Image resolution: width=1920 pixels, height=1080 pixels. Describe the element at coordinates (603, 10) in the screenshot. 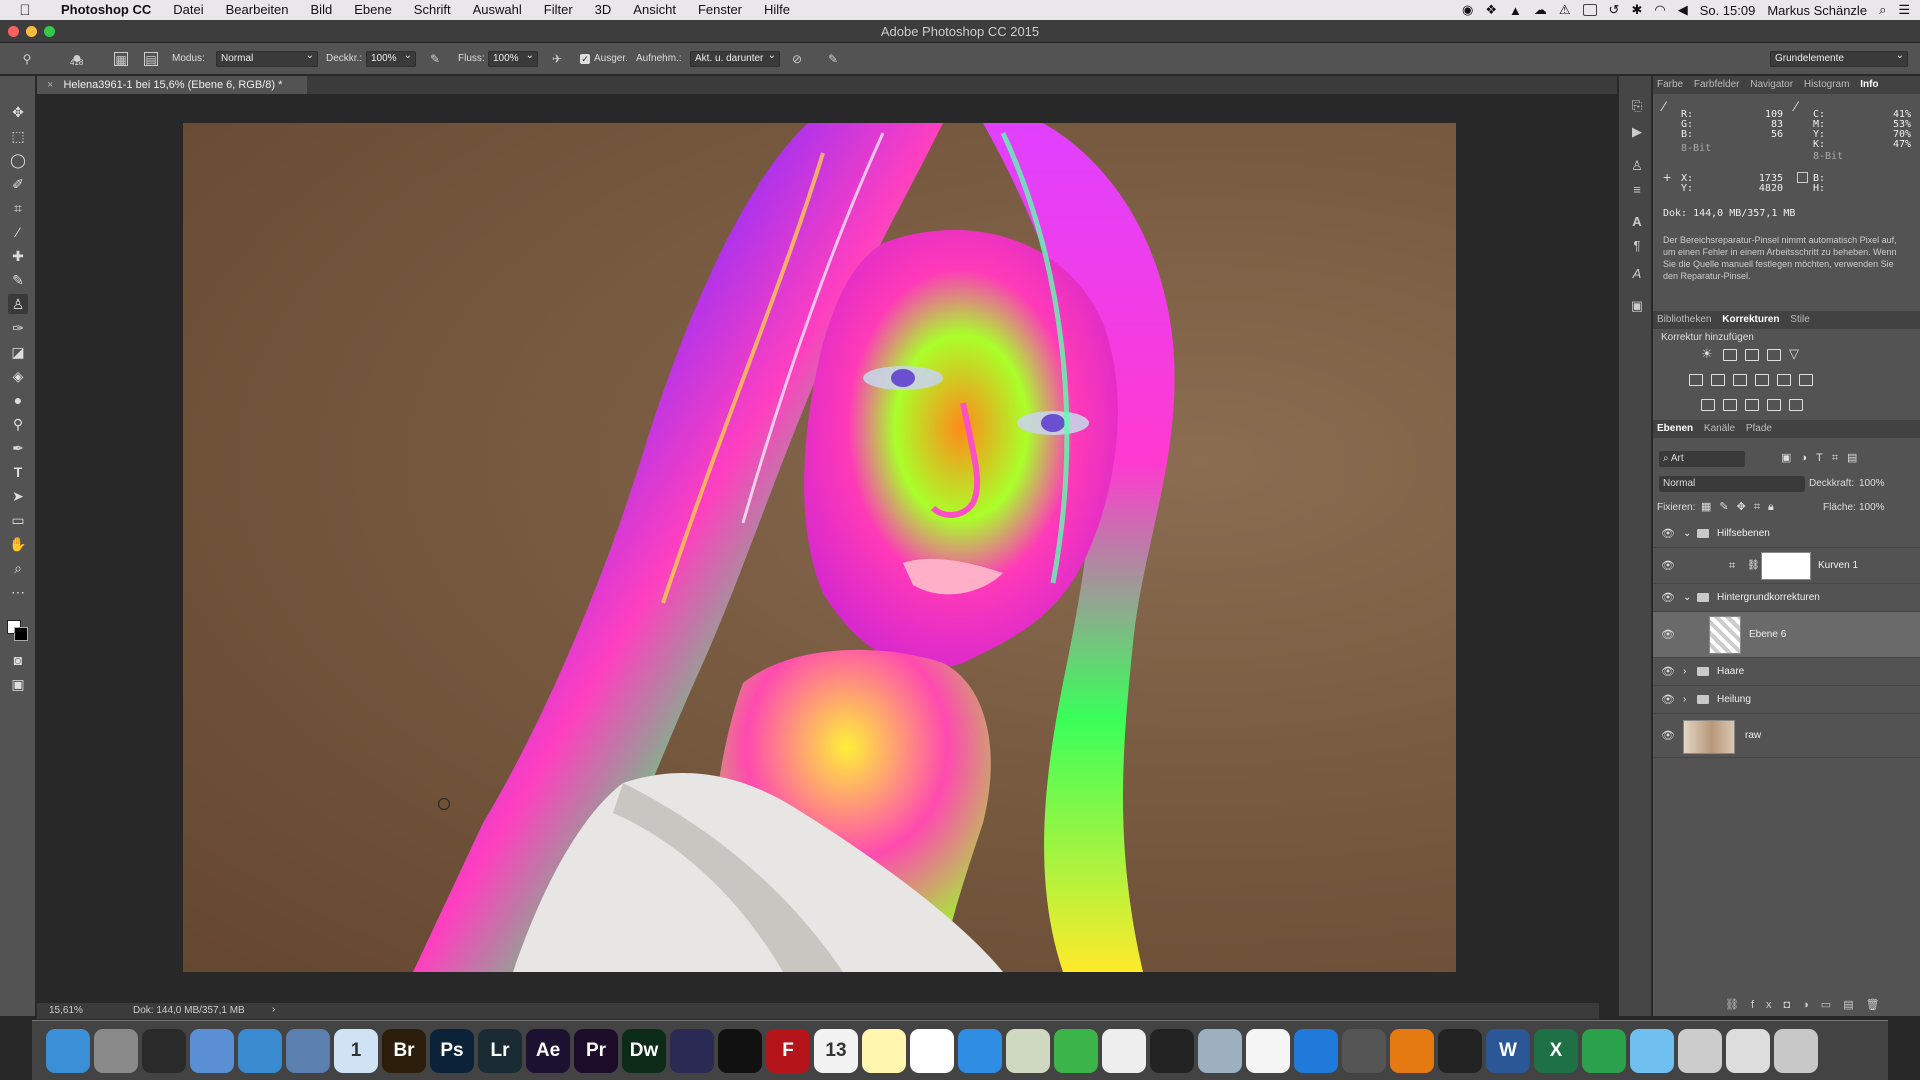

I see `menu-3d: 3D` at that location.